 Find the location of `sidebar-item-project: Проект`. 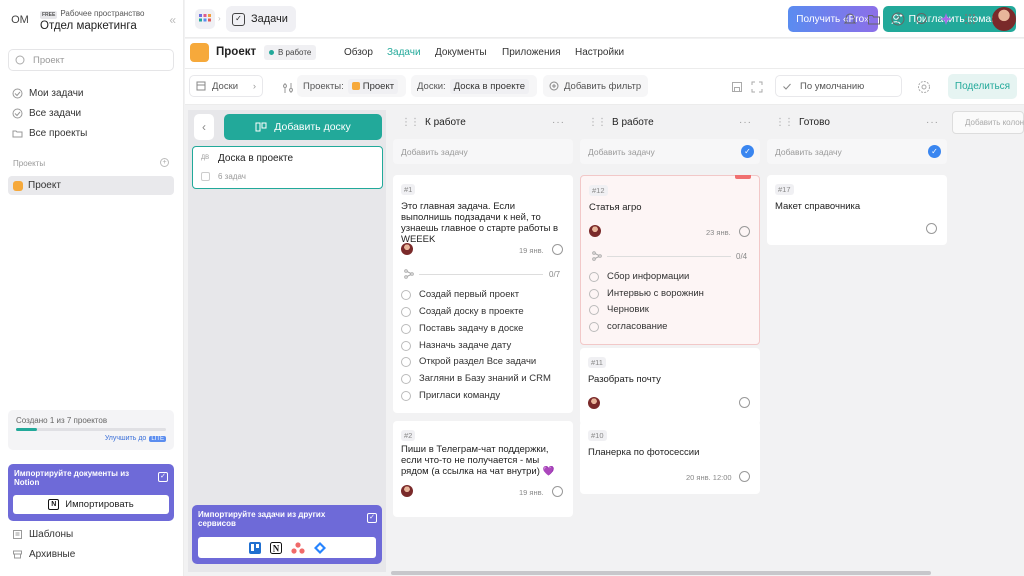

sidebar-item-project: Проект is located at coordinates (91, 185).